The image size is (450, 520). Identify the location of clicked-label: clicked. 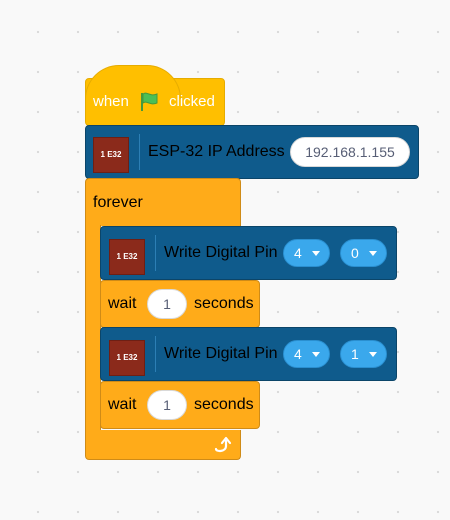
(192, 101).